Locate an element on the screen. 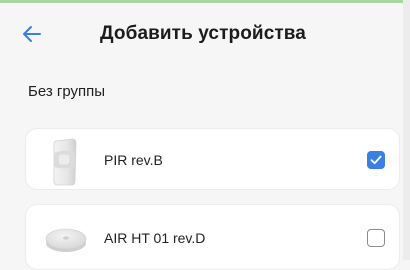 The image size is (410, 270). device-name: PIR rev.B is located at coordinates (133, 160).